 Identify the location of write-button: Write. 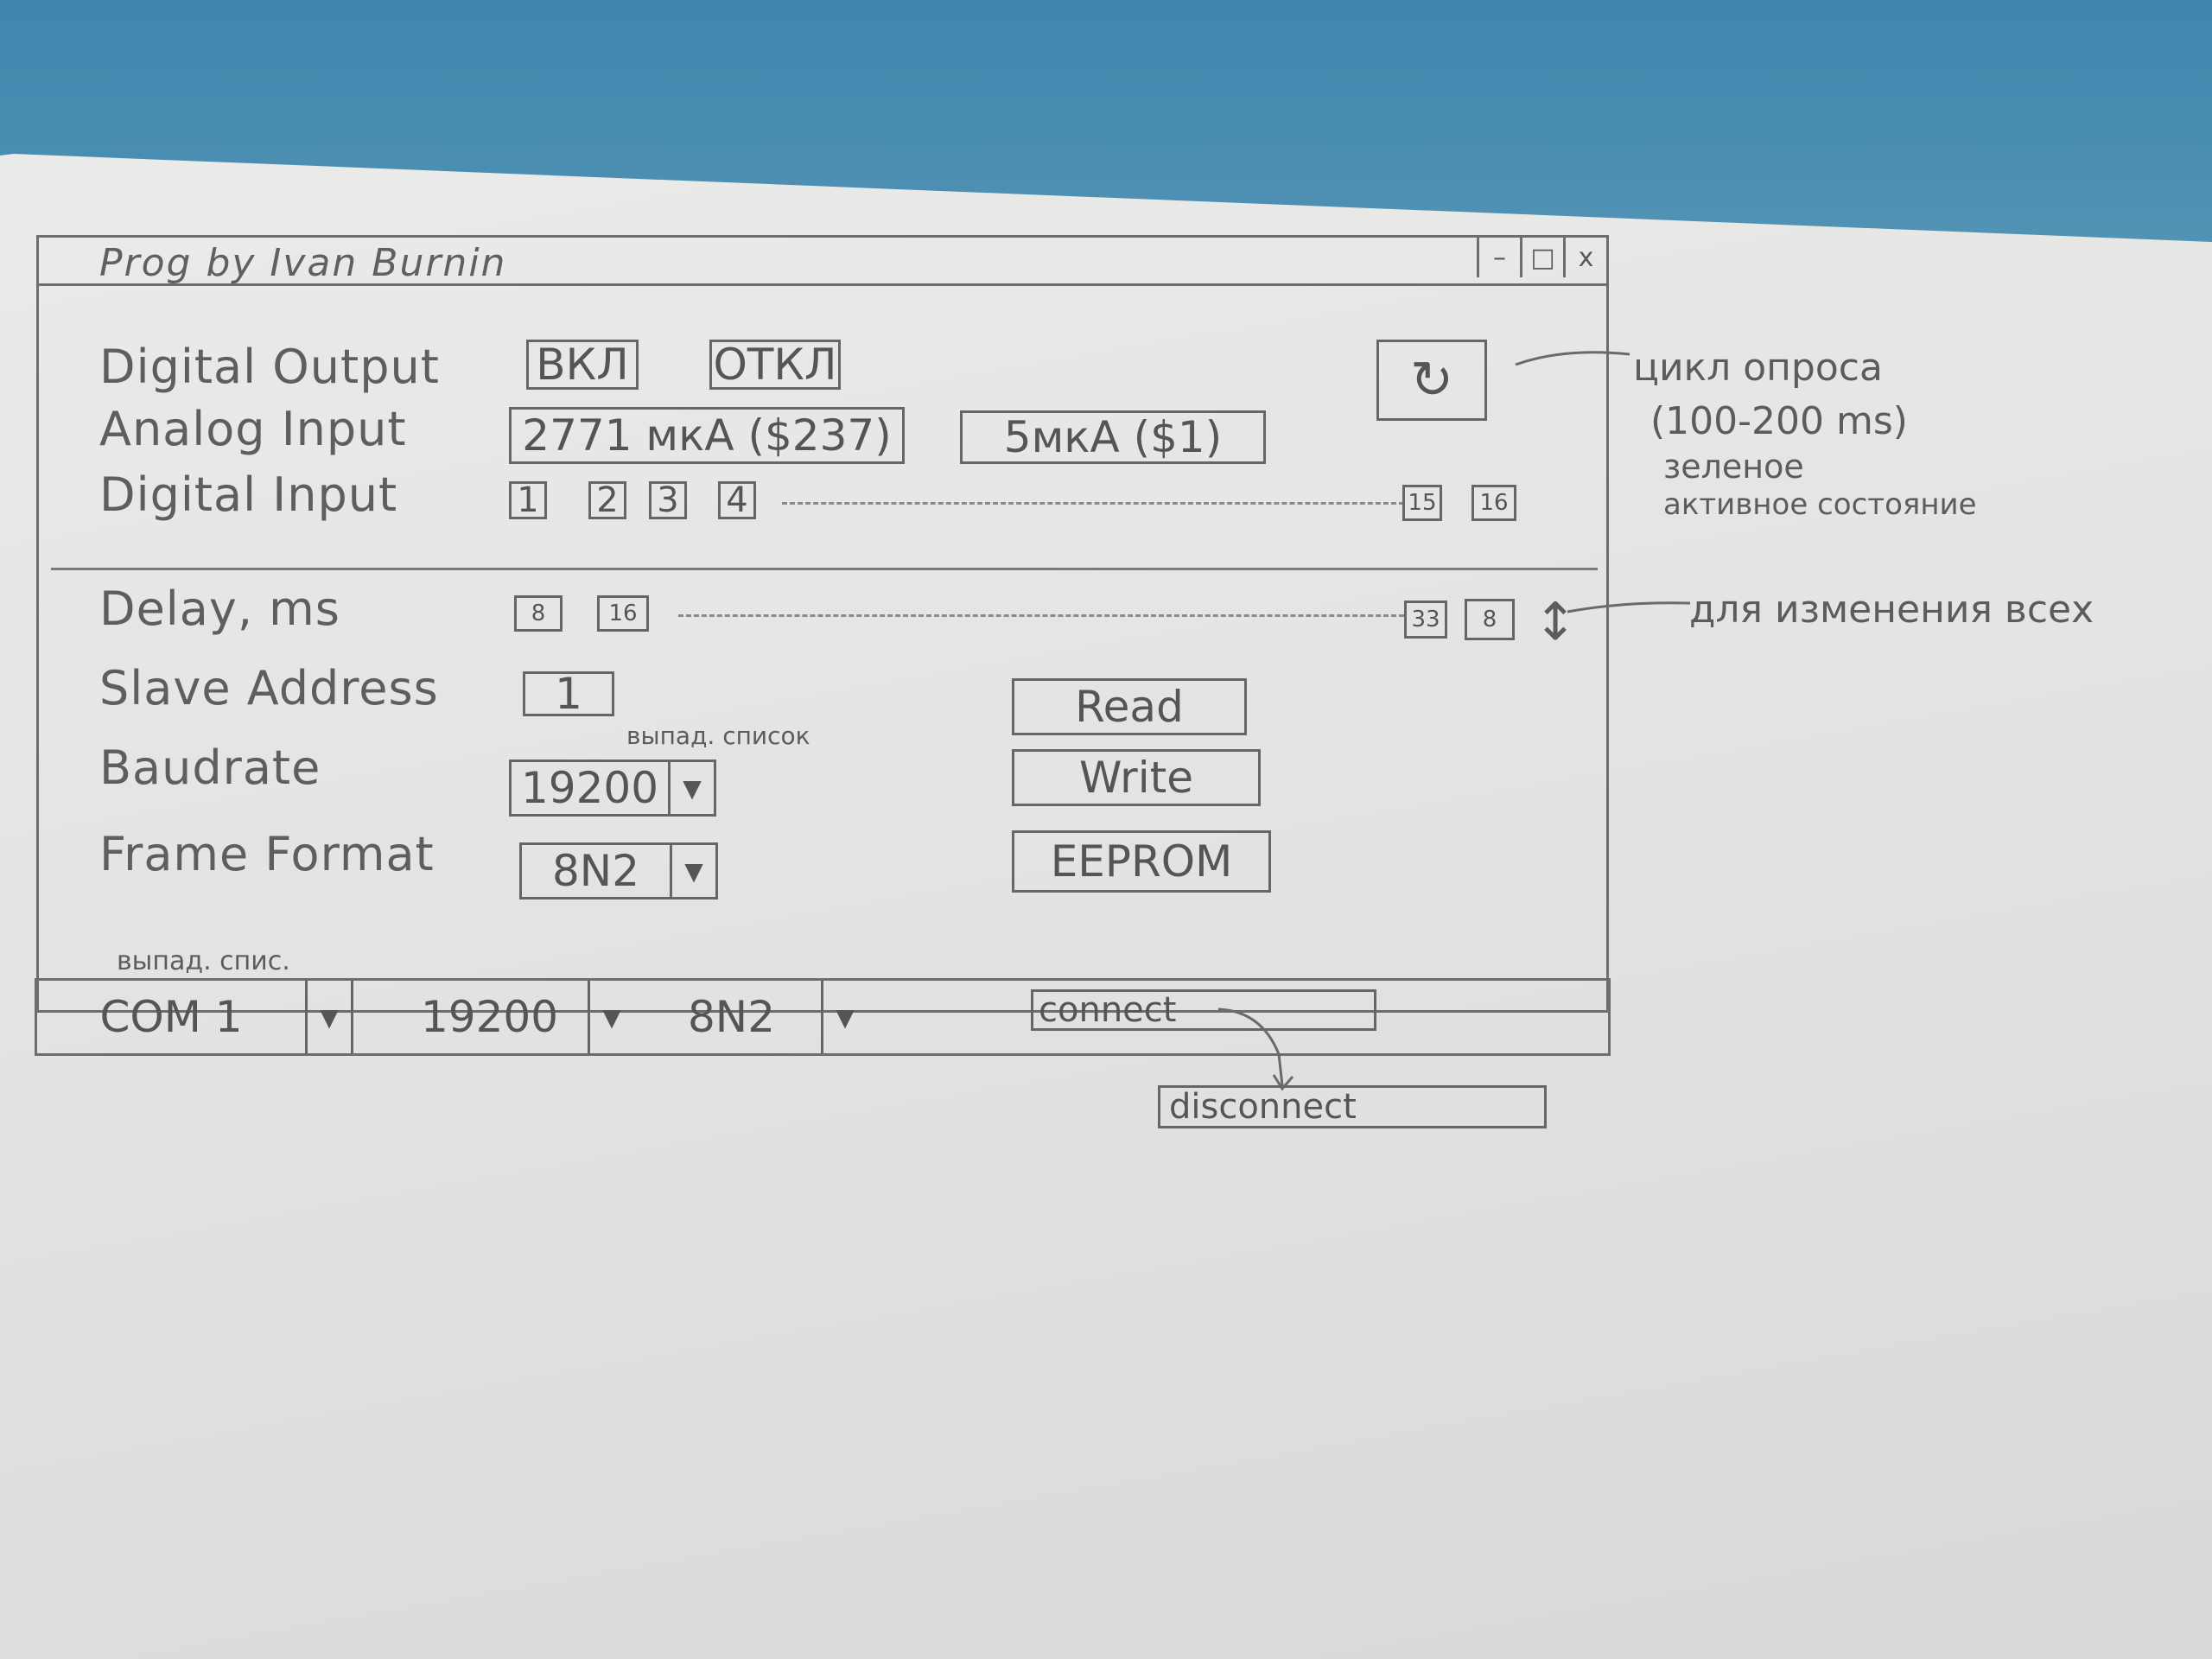
(1136, 777).